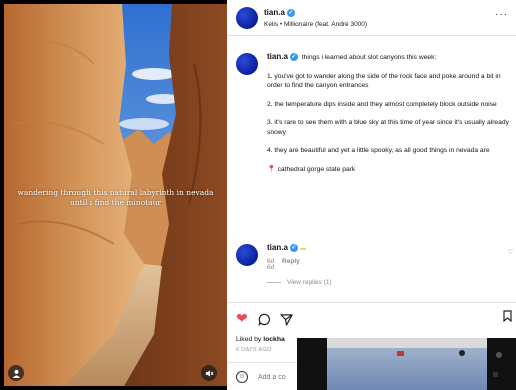 The width and height of the screenshot is (516, 390). I want to click on pip-corner-icon, so click(495, 374).